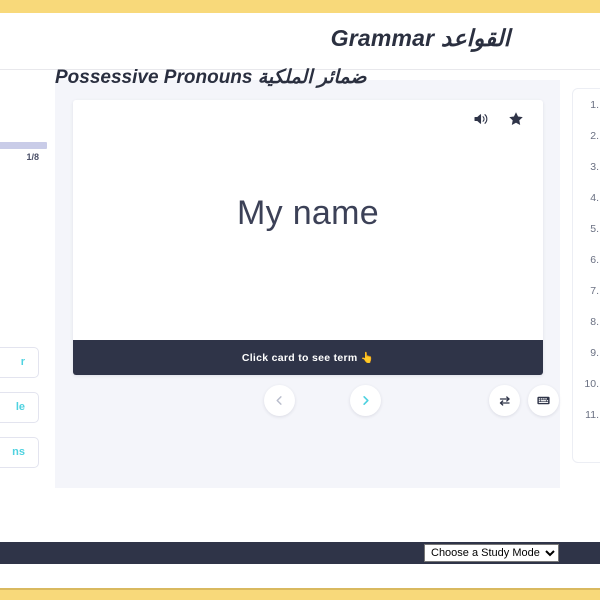 The width and height of the screenshot is (600, 600). Describe the element at coordinates (586, 176) in the screenshot. I see `list-item: 3.` at that location.